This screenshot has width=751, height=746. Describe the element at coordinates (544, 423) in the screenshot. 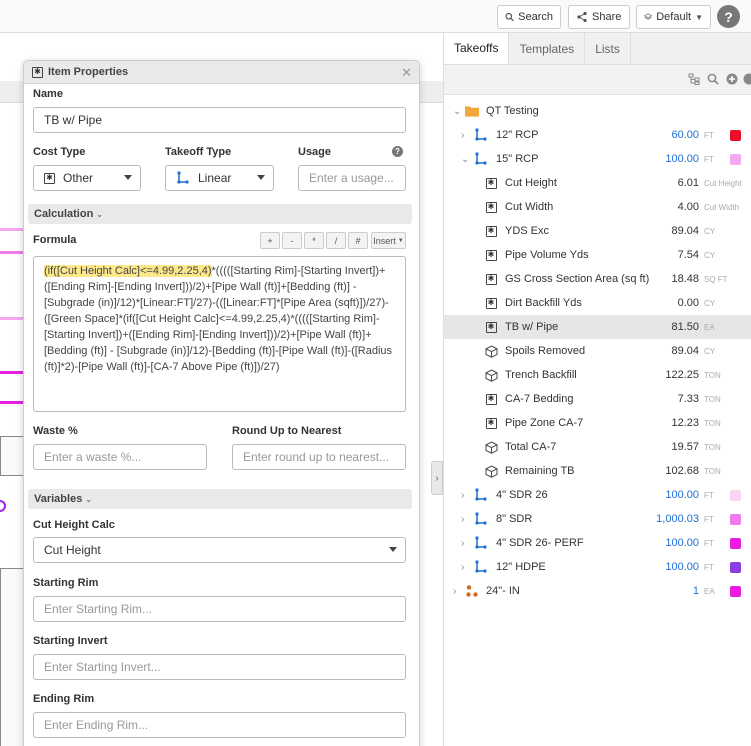

I see `takeoff-name: Pipe Zone CA-7` at that location.